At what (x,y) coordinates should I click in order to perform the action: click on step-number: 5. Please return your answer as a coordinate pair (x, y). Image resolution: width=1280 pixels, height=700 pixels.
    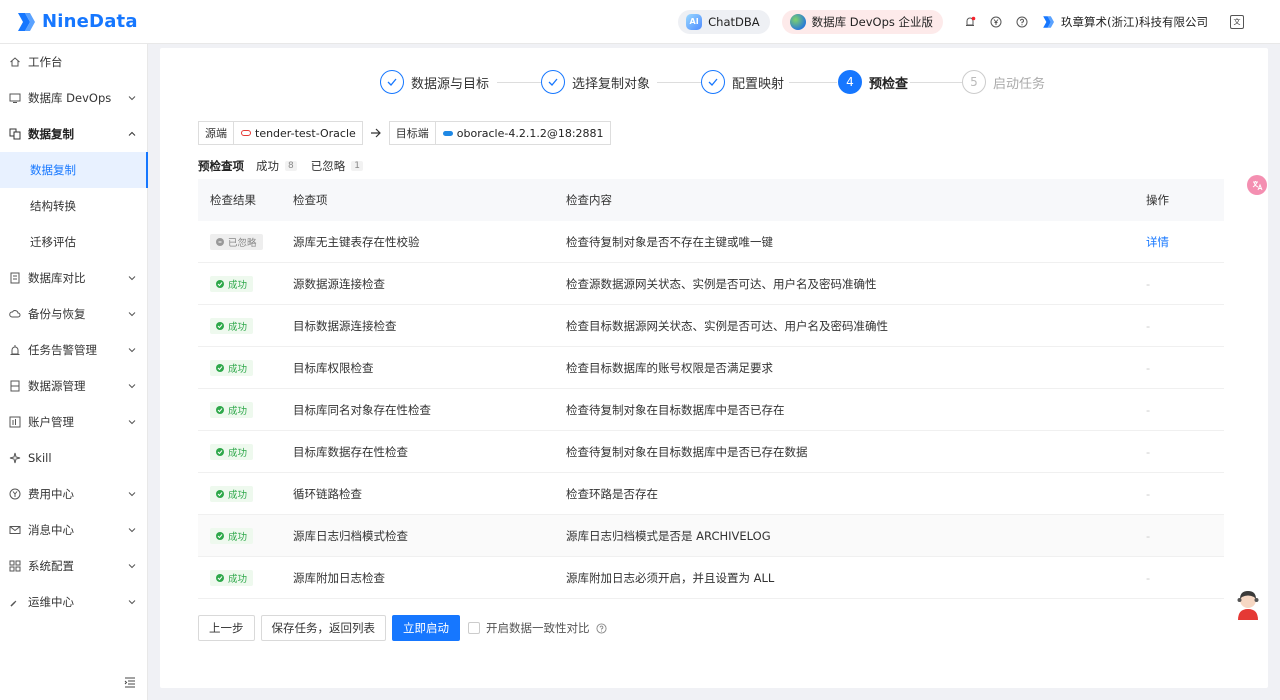
    Looking at the image, I should click on (974, 82).